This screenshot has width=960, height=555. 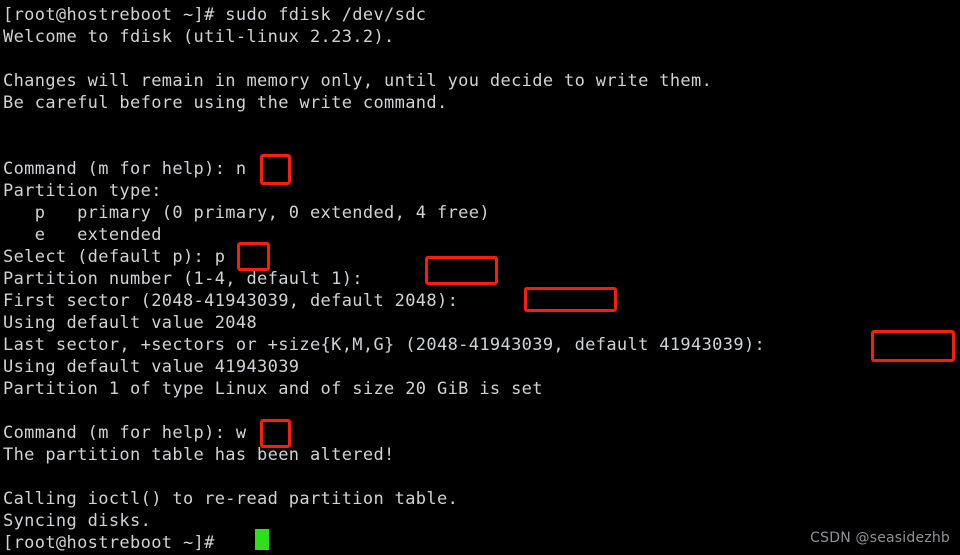 What do you see at coordinates (199, 455) in the screenshot?
I see `terminal-line: The partition table has been altered!` at bounding box center [199, 455].